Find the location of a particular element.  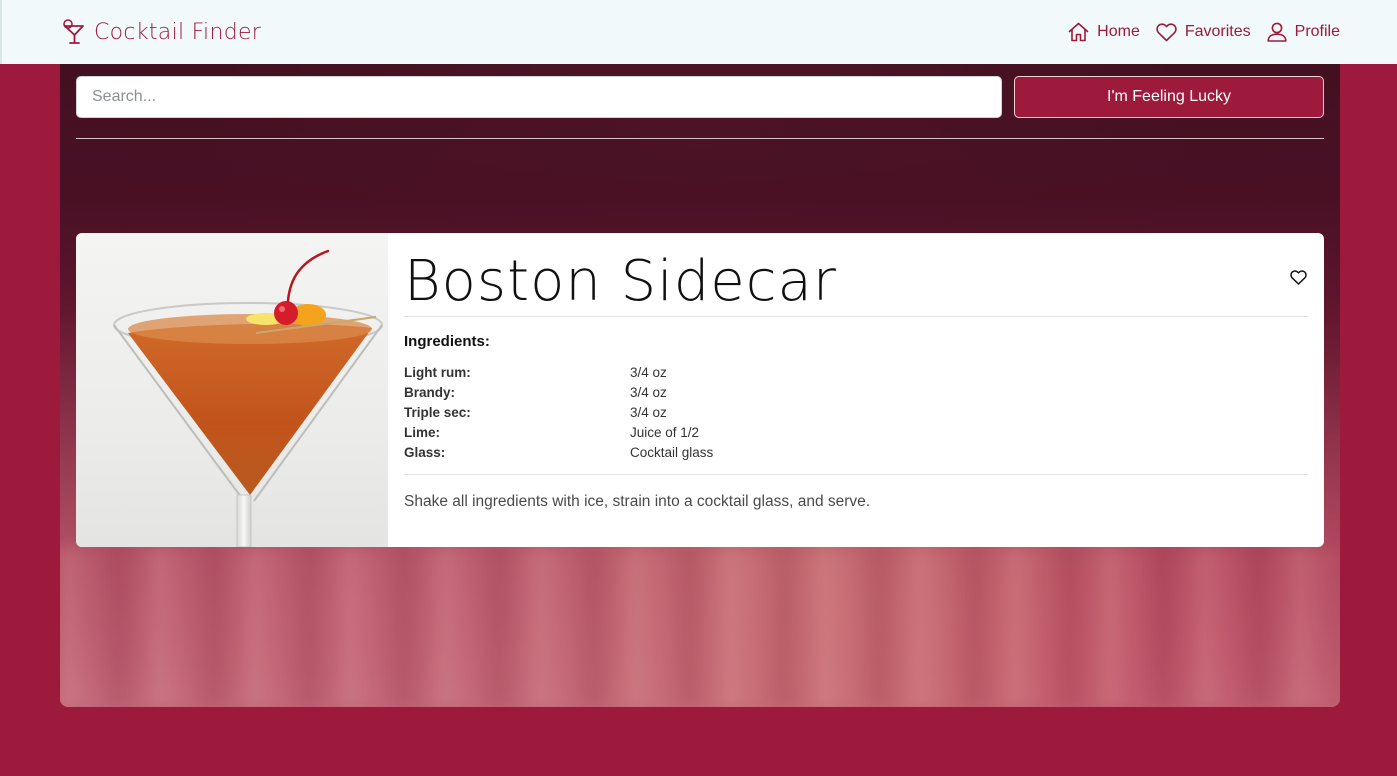

ingredient-name: Light rum: is located at coordinates (437, 372).